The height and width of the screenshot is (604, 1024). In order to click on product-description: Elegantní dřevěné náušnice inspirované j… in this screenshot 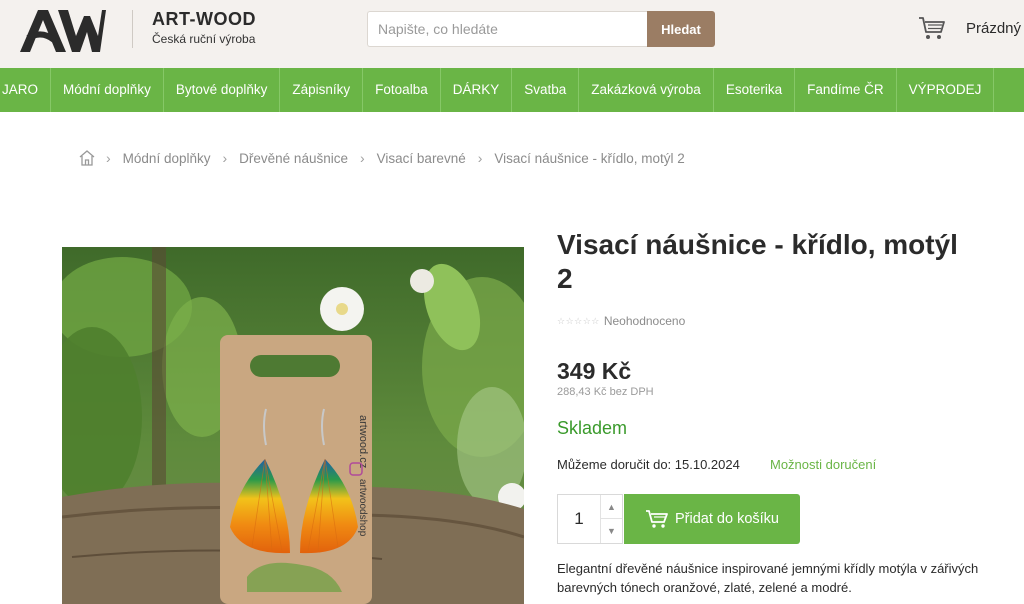, I will do `click(768, 578)`.